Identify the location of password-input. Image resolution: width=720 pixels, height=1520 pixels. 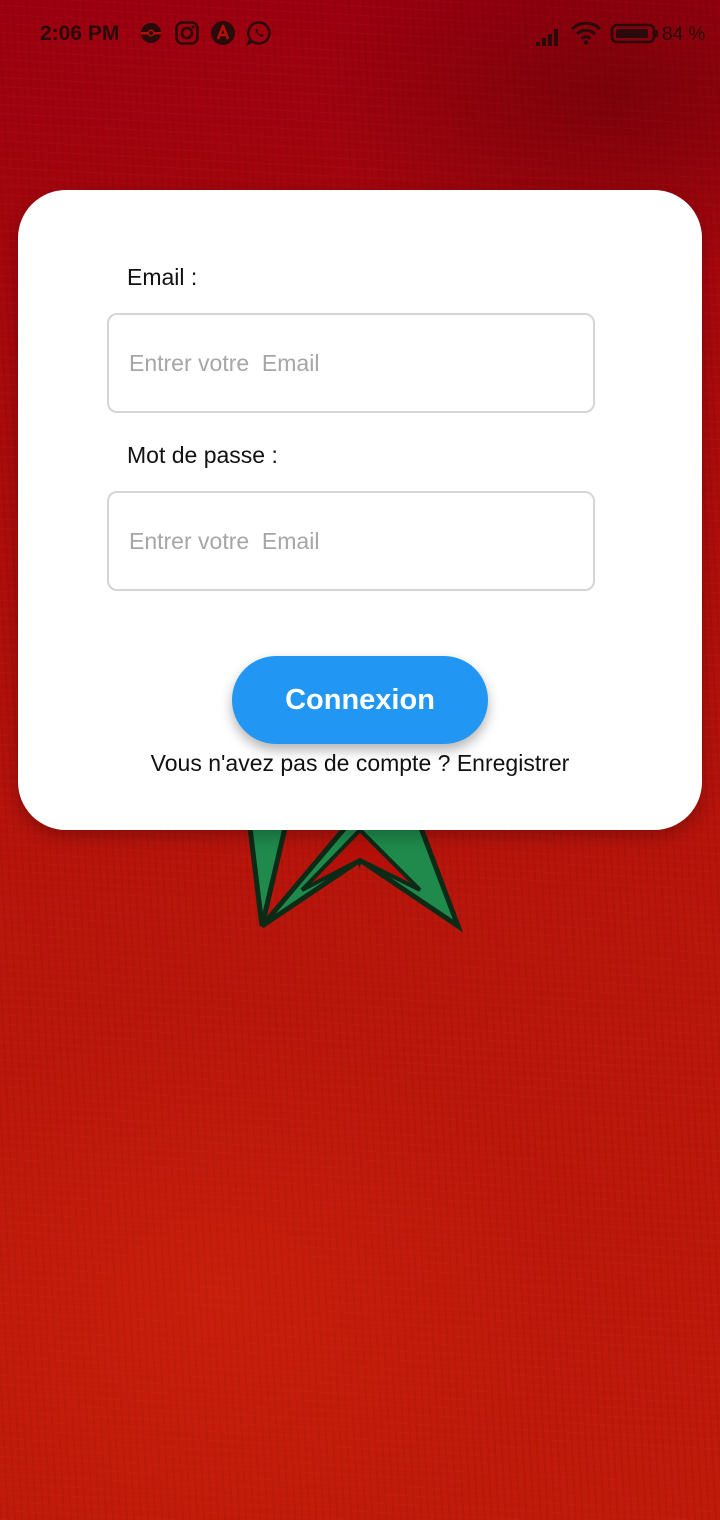
(351, 541).